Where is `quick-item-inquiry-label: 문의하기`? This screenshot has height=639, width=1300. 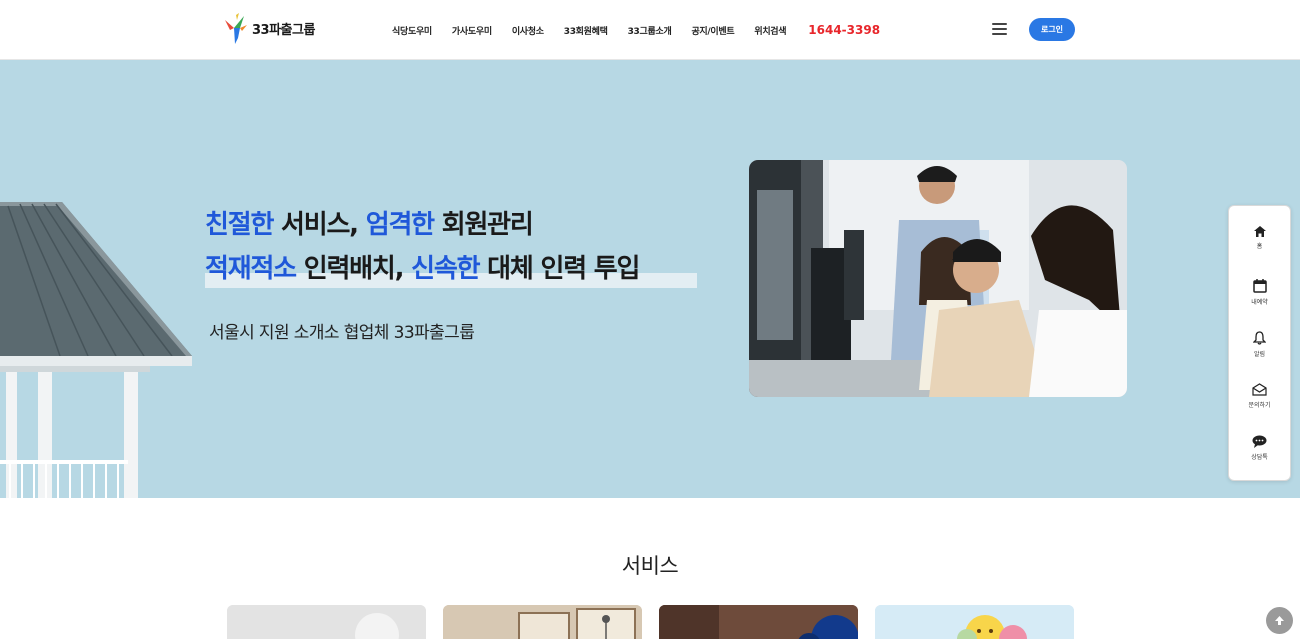
quick-item-inquiry-label: 문의하기 is located at coordinates (1259, 405).